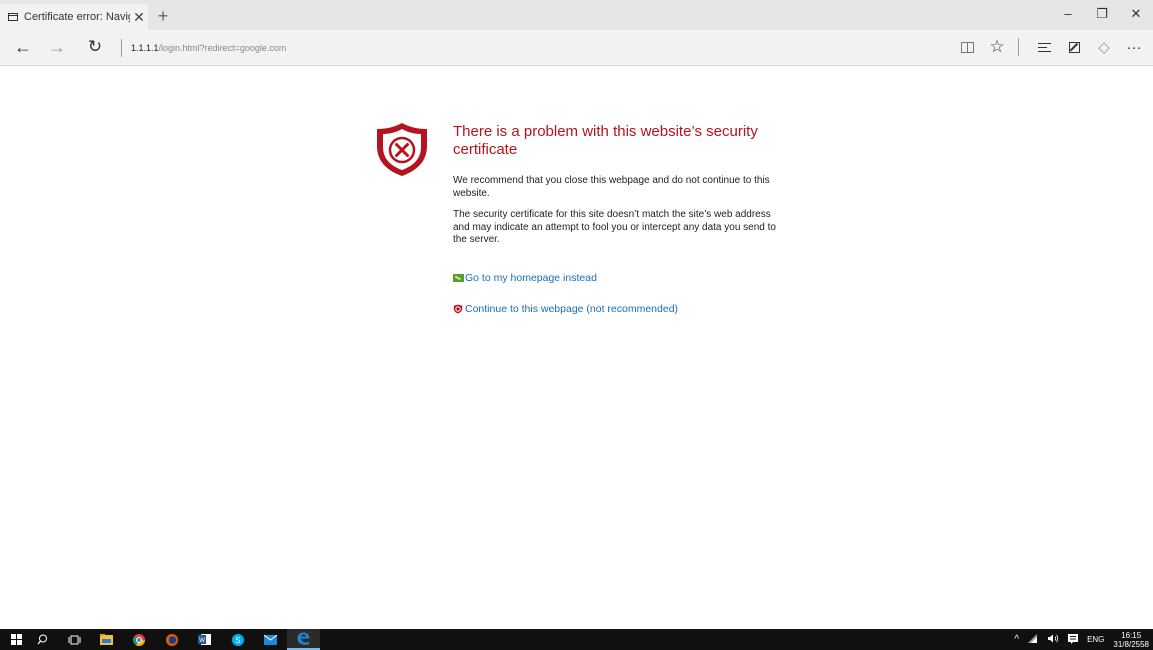  I want to click on page-icon, so click(13, 17).